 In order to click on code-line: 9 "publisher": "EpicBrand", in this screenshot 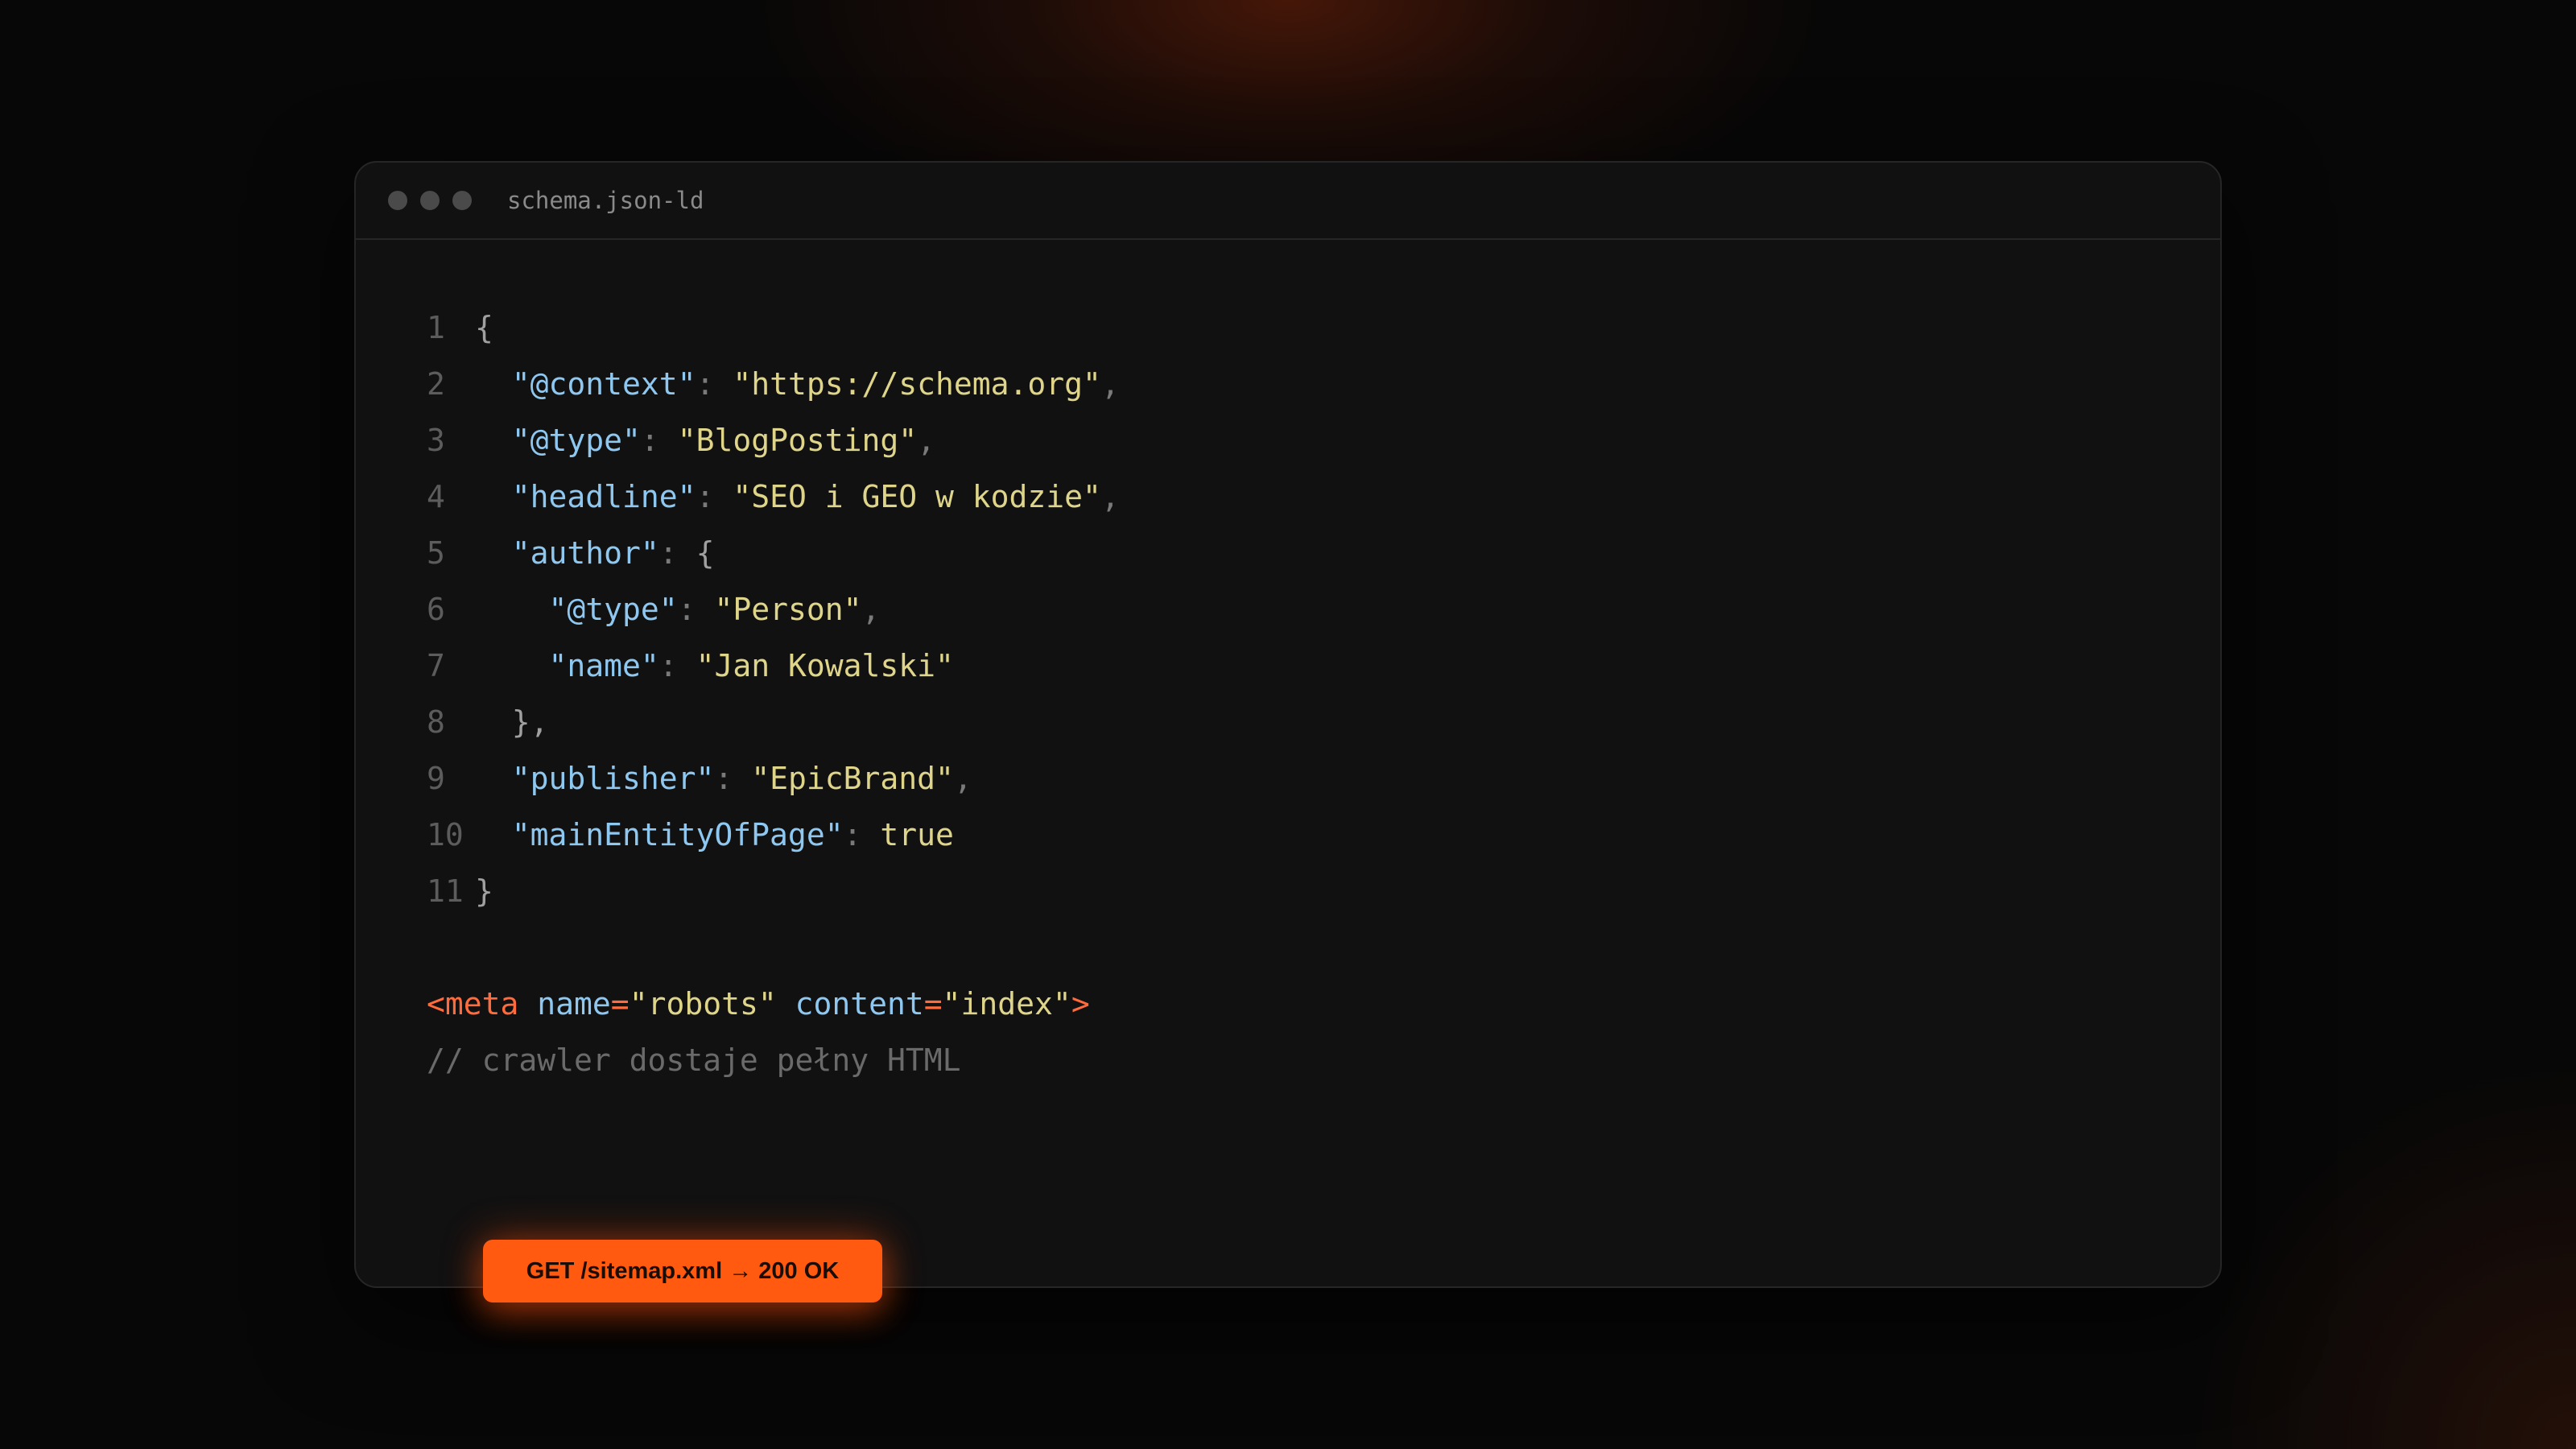, I will do `click(773, 778)`.